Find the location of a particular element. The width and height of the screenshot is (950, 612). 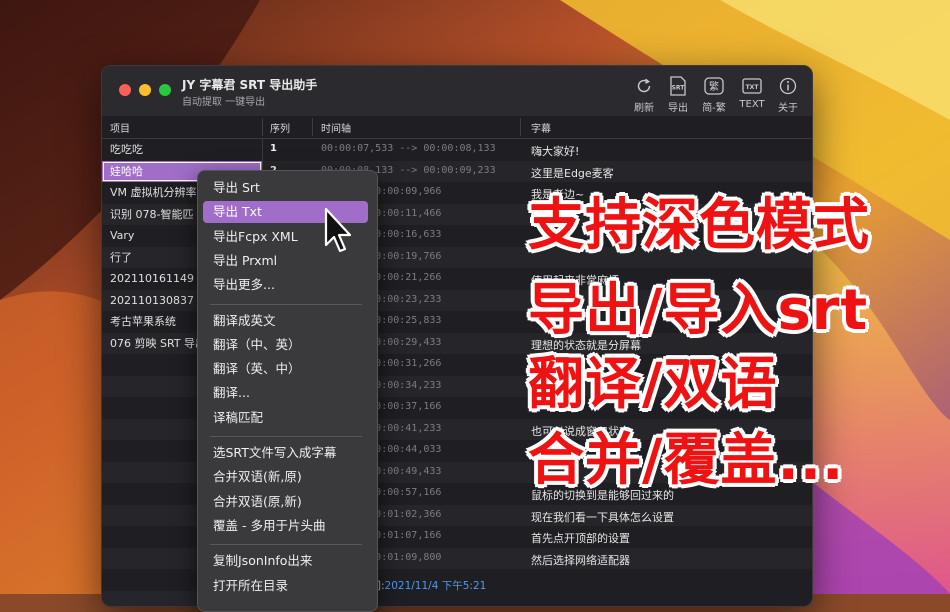

info-icon is located at coordinates (788, 86).